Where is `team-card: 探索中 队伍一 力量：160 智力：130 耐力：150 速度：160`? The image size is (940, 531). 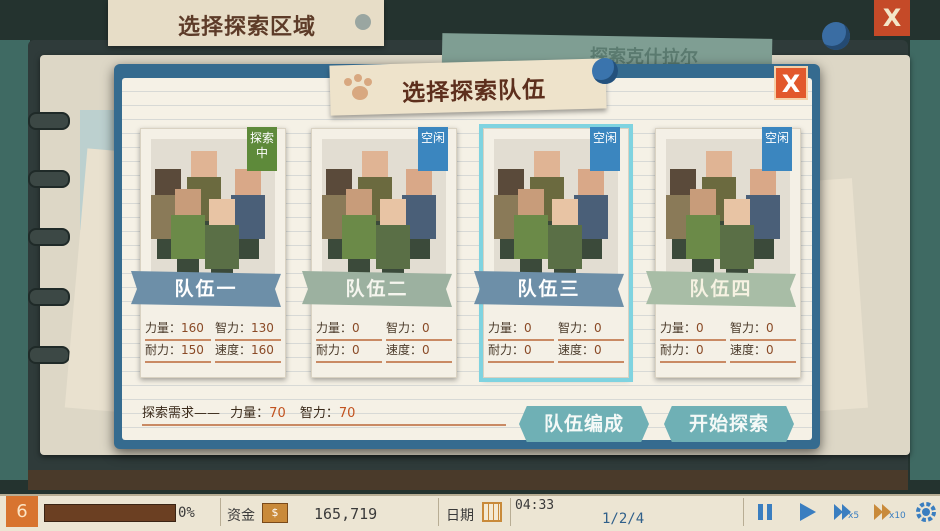 team-card: 探索中 队伍一 力量：160 智力：130 耐力：150 速度：160 is located at coordinates (208, 252).